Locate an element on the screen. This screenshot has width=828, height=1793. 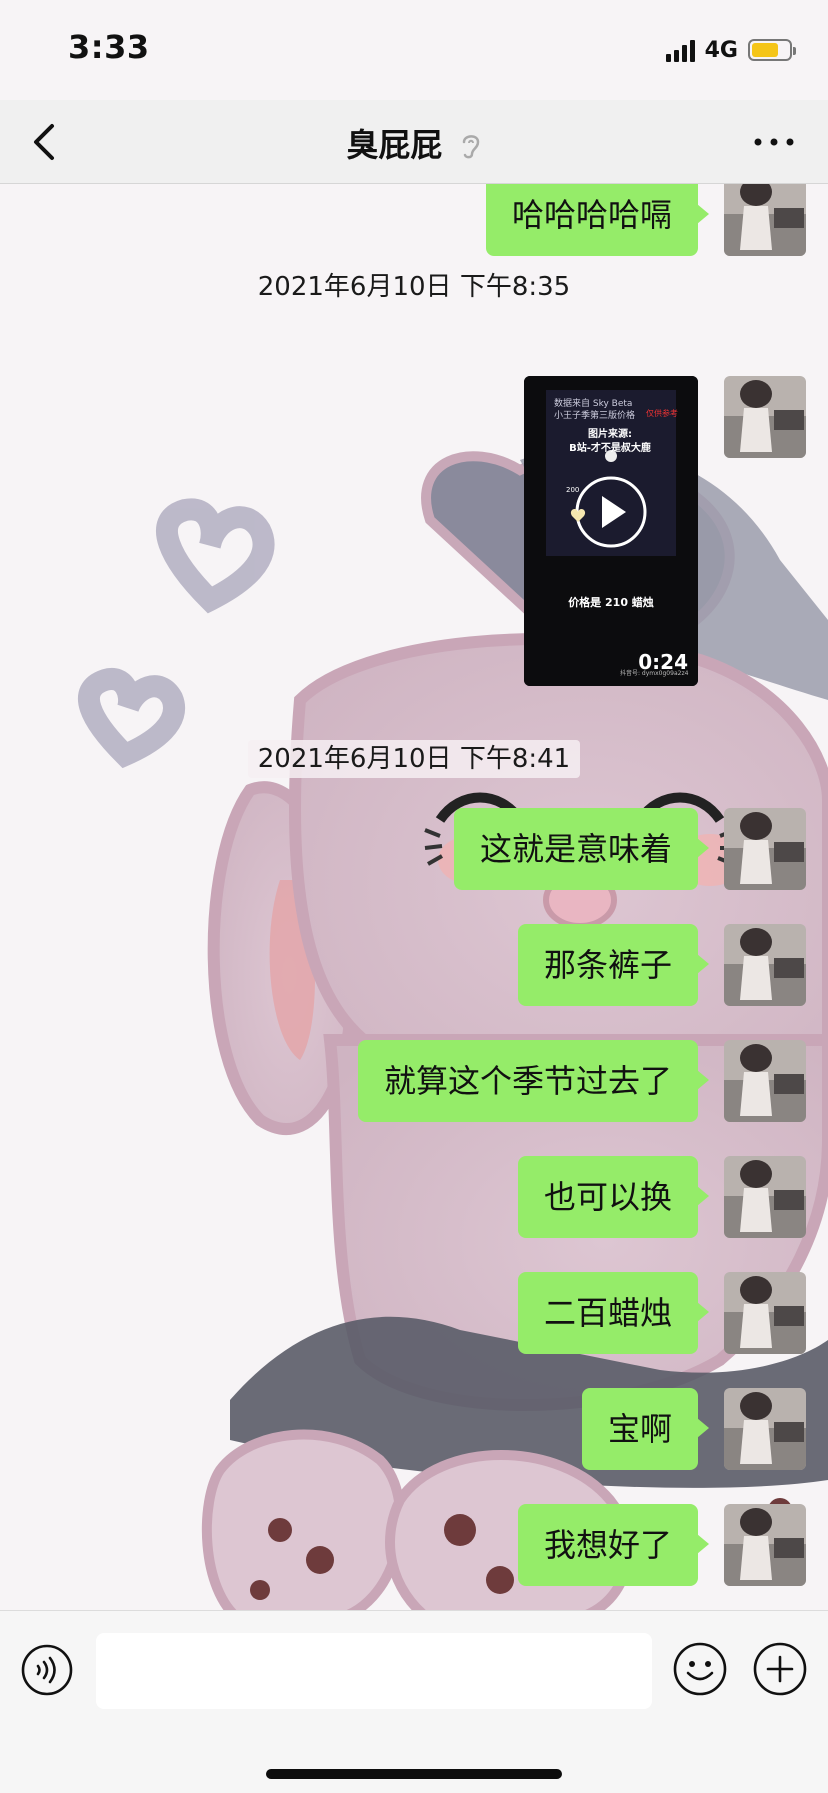
timestamp: 2021年6月10日 下午8:41 is located at coordinates (414, 758).